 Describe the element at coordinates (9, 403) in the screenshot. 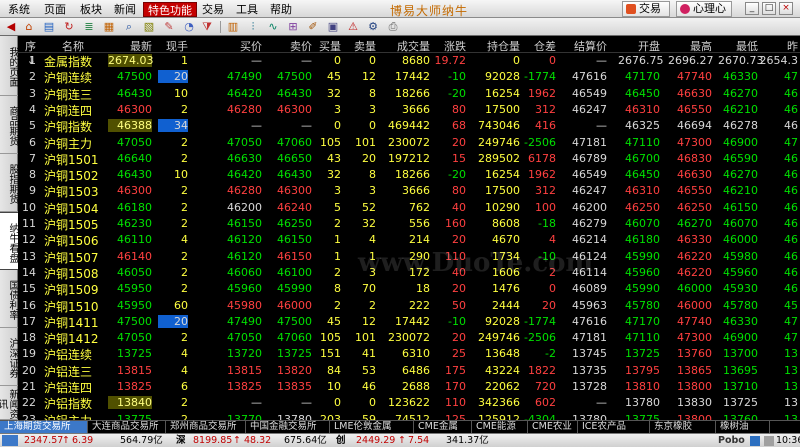

I see `sidebar-tab-news: 新闻资讯` at that location.